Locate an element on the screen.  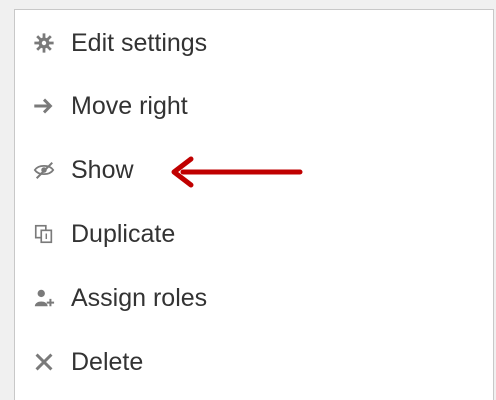
menu-item-move-right: Move right is located at coordinates (110, 106).